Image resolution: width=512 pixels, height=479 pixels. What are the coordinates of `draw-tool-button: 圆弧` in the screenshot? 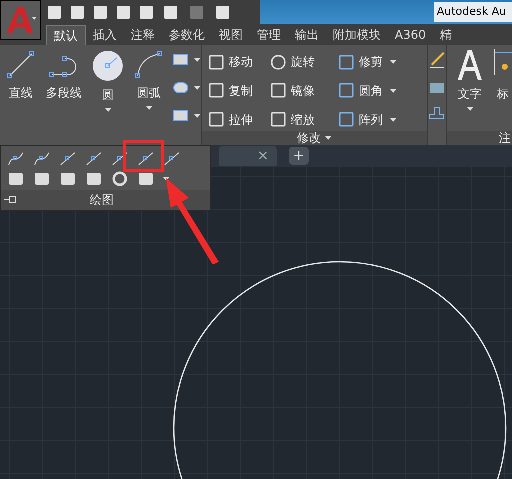 It's located at (149, 97).